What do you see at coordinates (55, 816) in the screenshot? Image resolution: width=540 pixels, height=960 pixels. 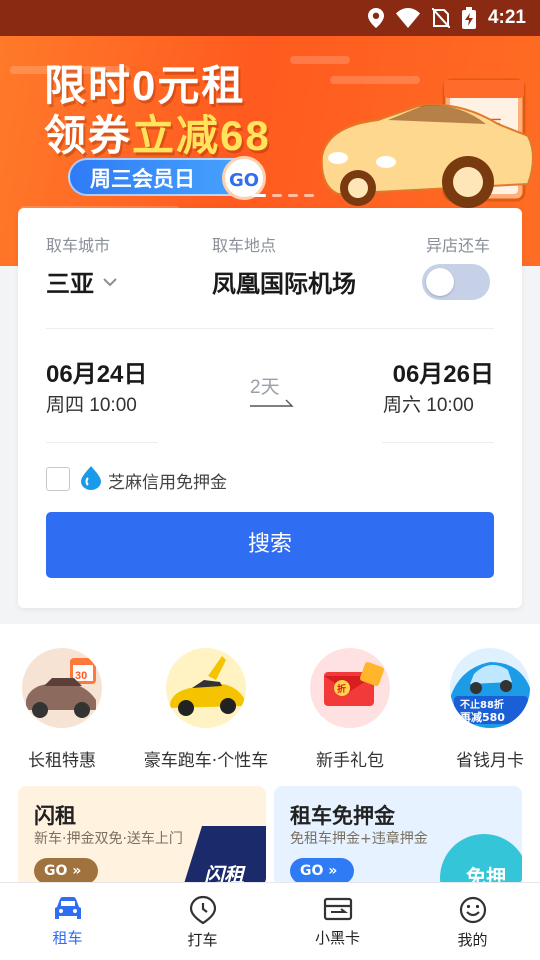 I see `promo-title: 闪租` at bounding box center [55, 816].